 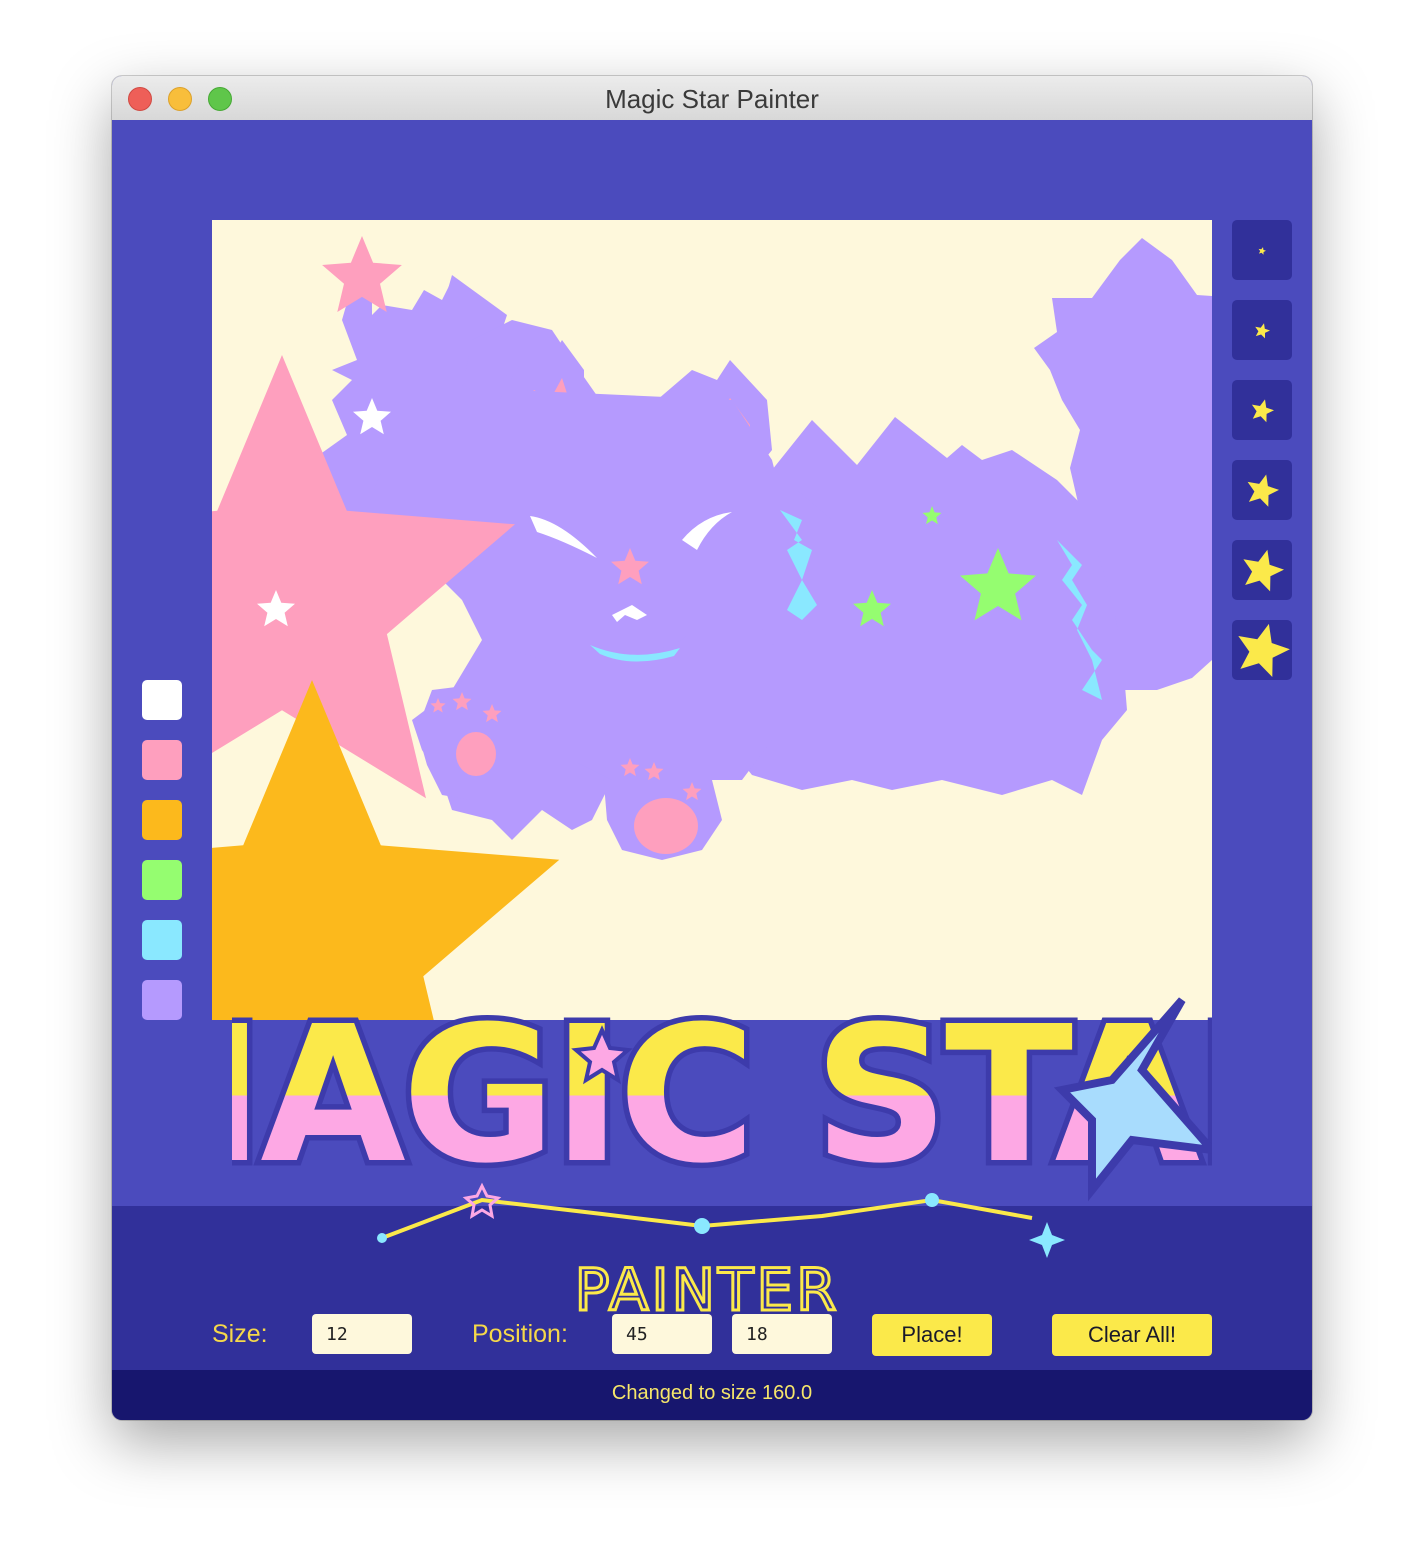 What do you see at coordinates (162, 700) in the screenshot?
I see `color-swatch-white` at bounding box center [162, 700].